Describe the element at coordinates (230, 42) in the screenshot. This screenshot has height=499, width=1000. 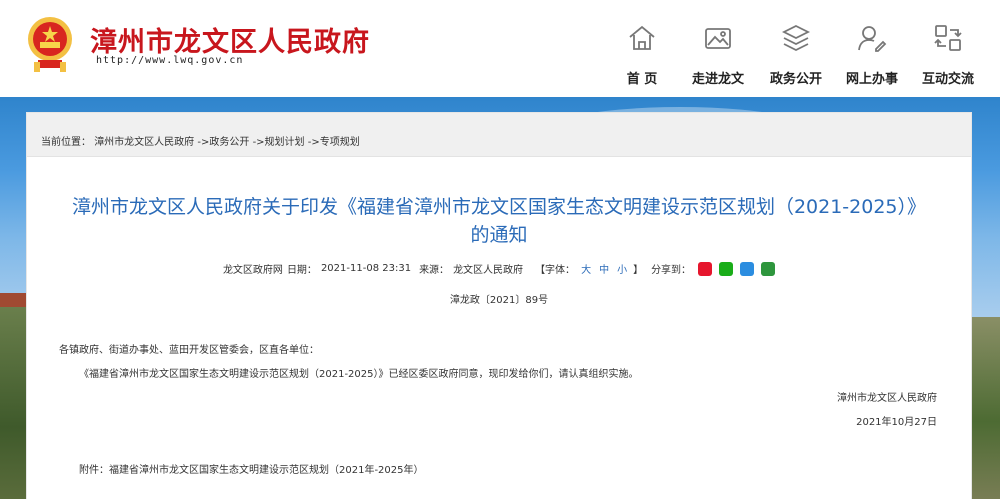
I see `site-title: 漳州市龙文区人民政府` at that location.